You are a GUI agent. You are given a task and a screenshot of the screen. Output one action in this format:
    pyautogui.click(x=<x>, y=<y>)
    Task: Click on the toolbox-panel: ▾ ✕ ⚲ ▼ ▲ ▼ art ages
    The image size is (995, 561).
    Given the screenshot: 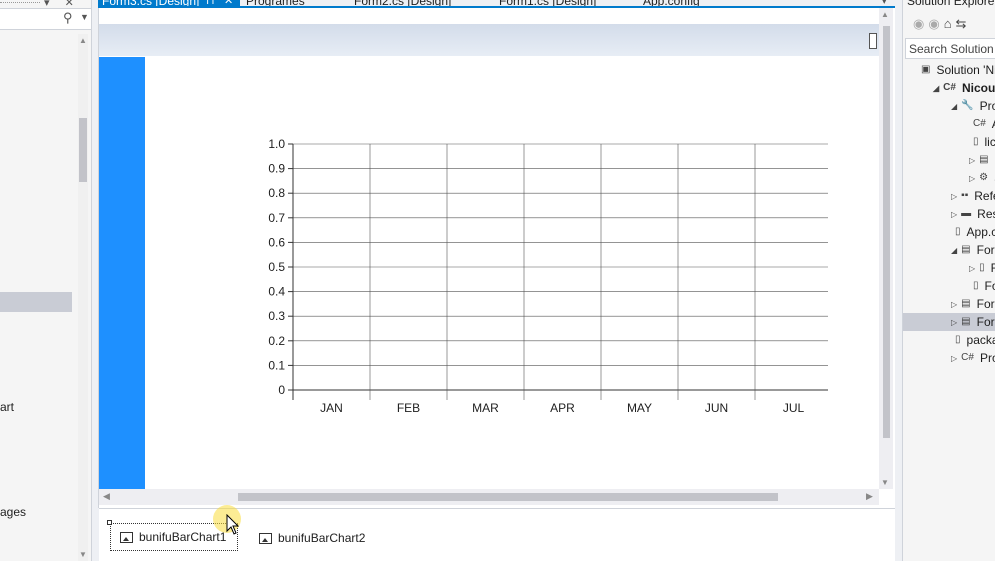 What is the action you would take?
    pyautogui.click(x=46, y=280)
    